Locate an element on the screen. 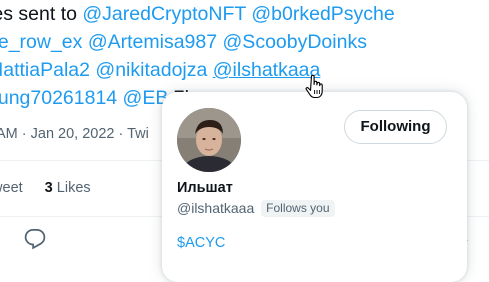 Image resolution: width=489 pixels, height=282 pixels. user-handle: @ilshatkaaa is located at coordinates (215, 208).